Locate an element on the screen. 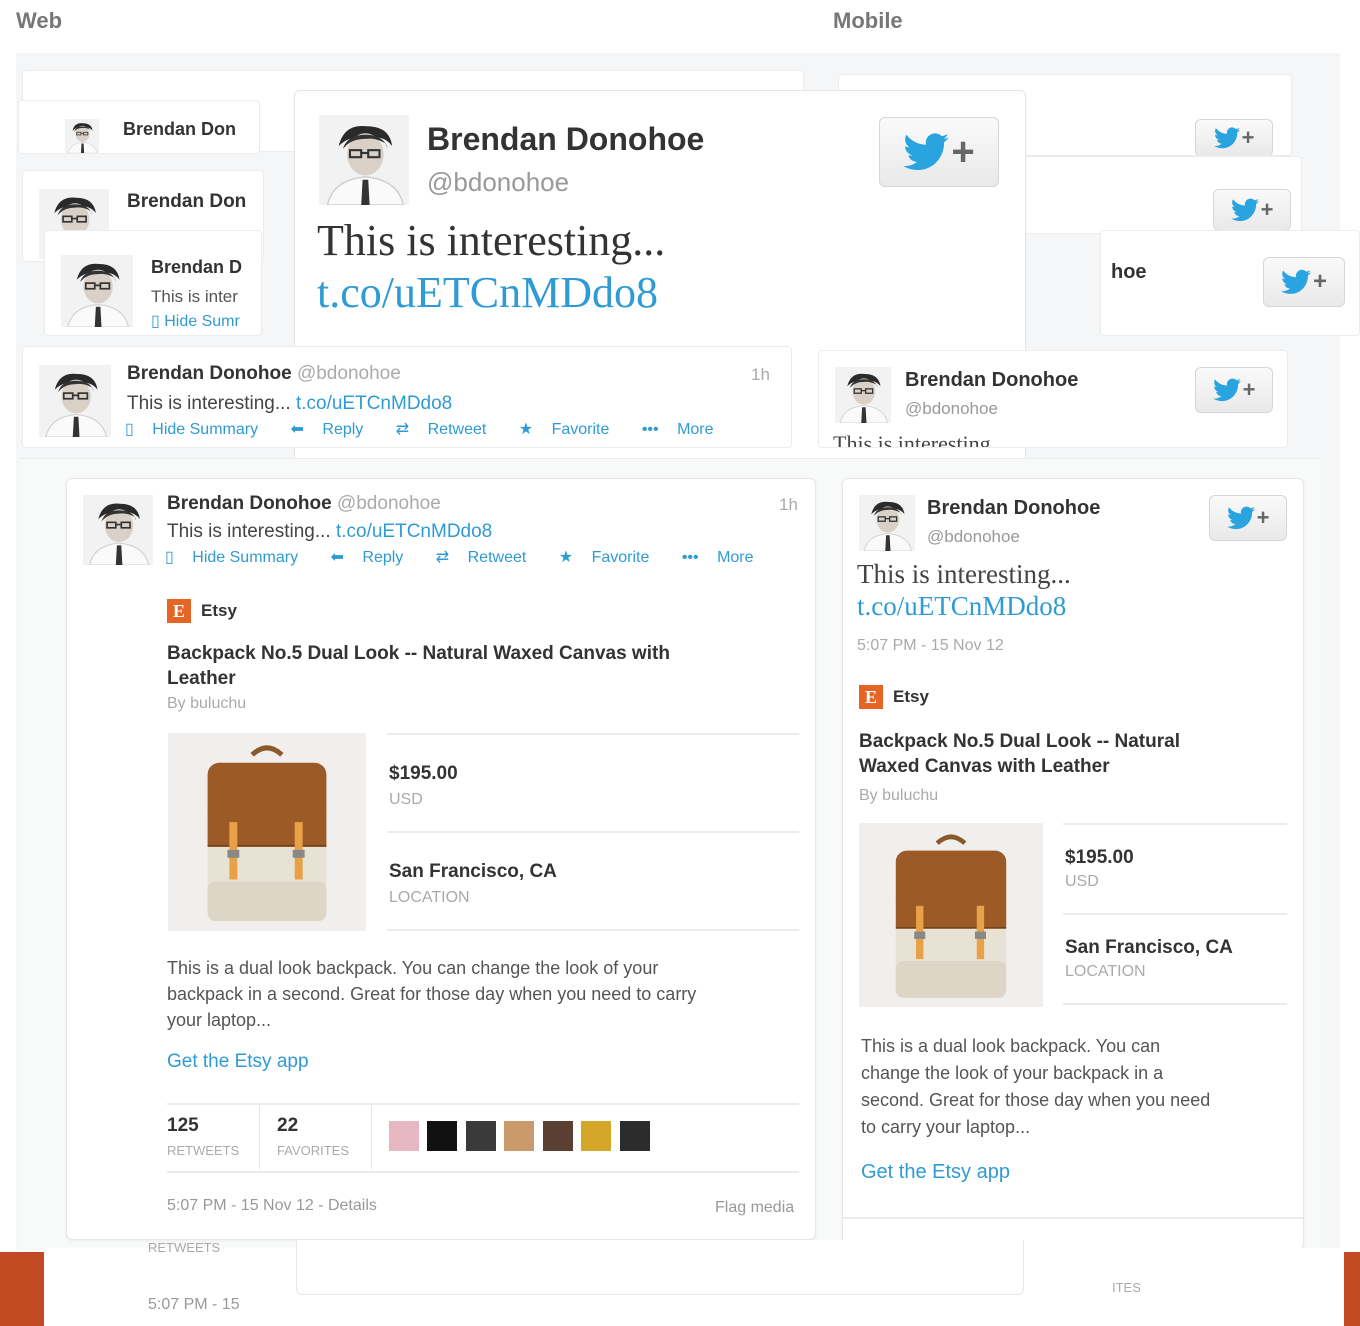  favorites-stat: 22 FAVORITES is located at coordinates (313, 1136).